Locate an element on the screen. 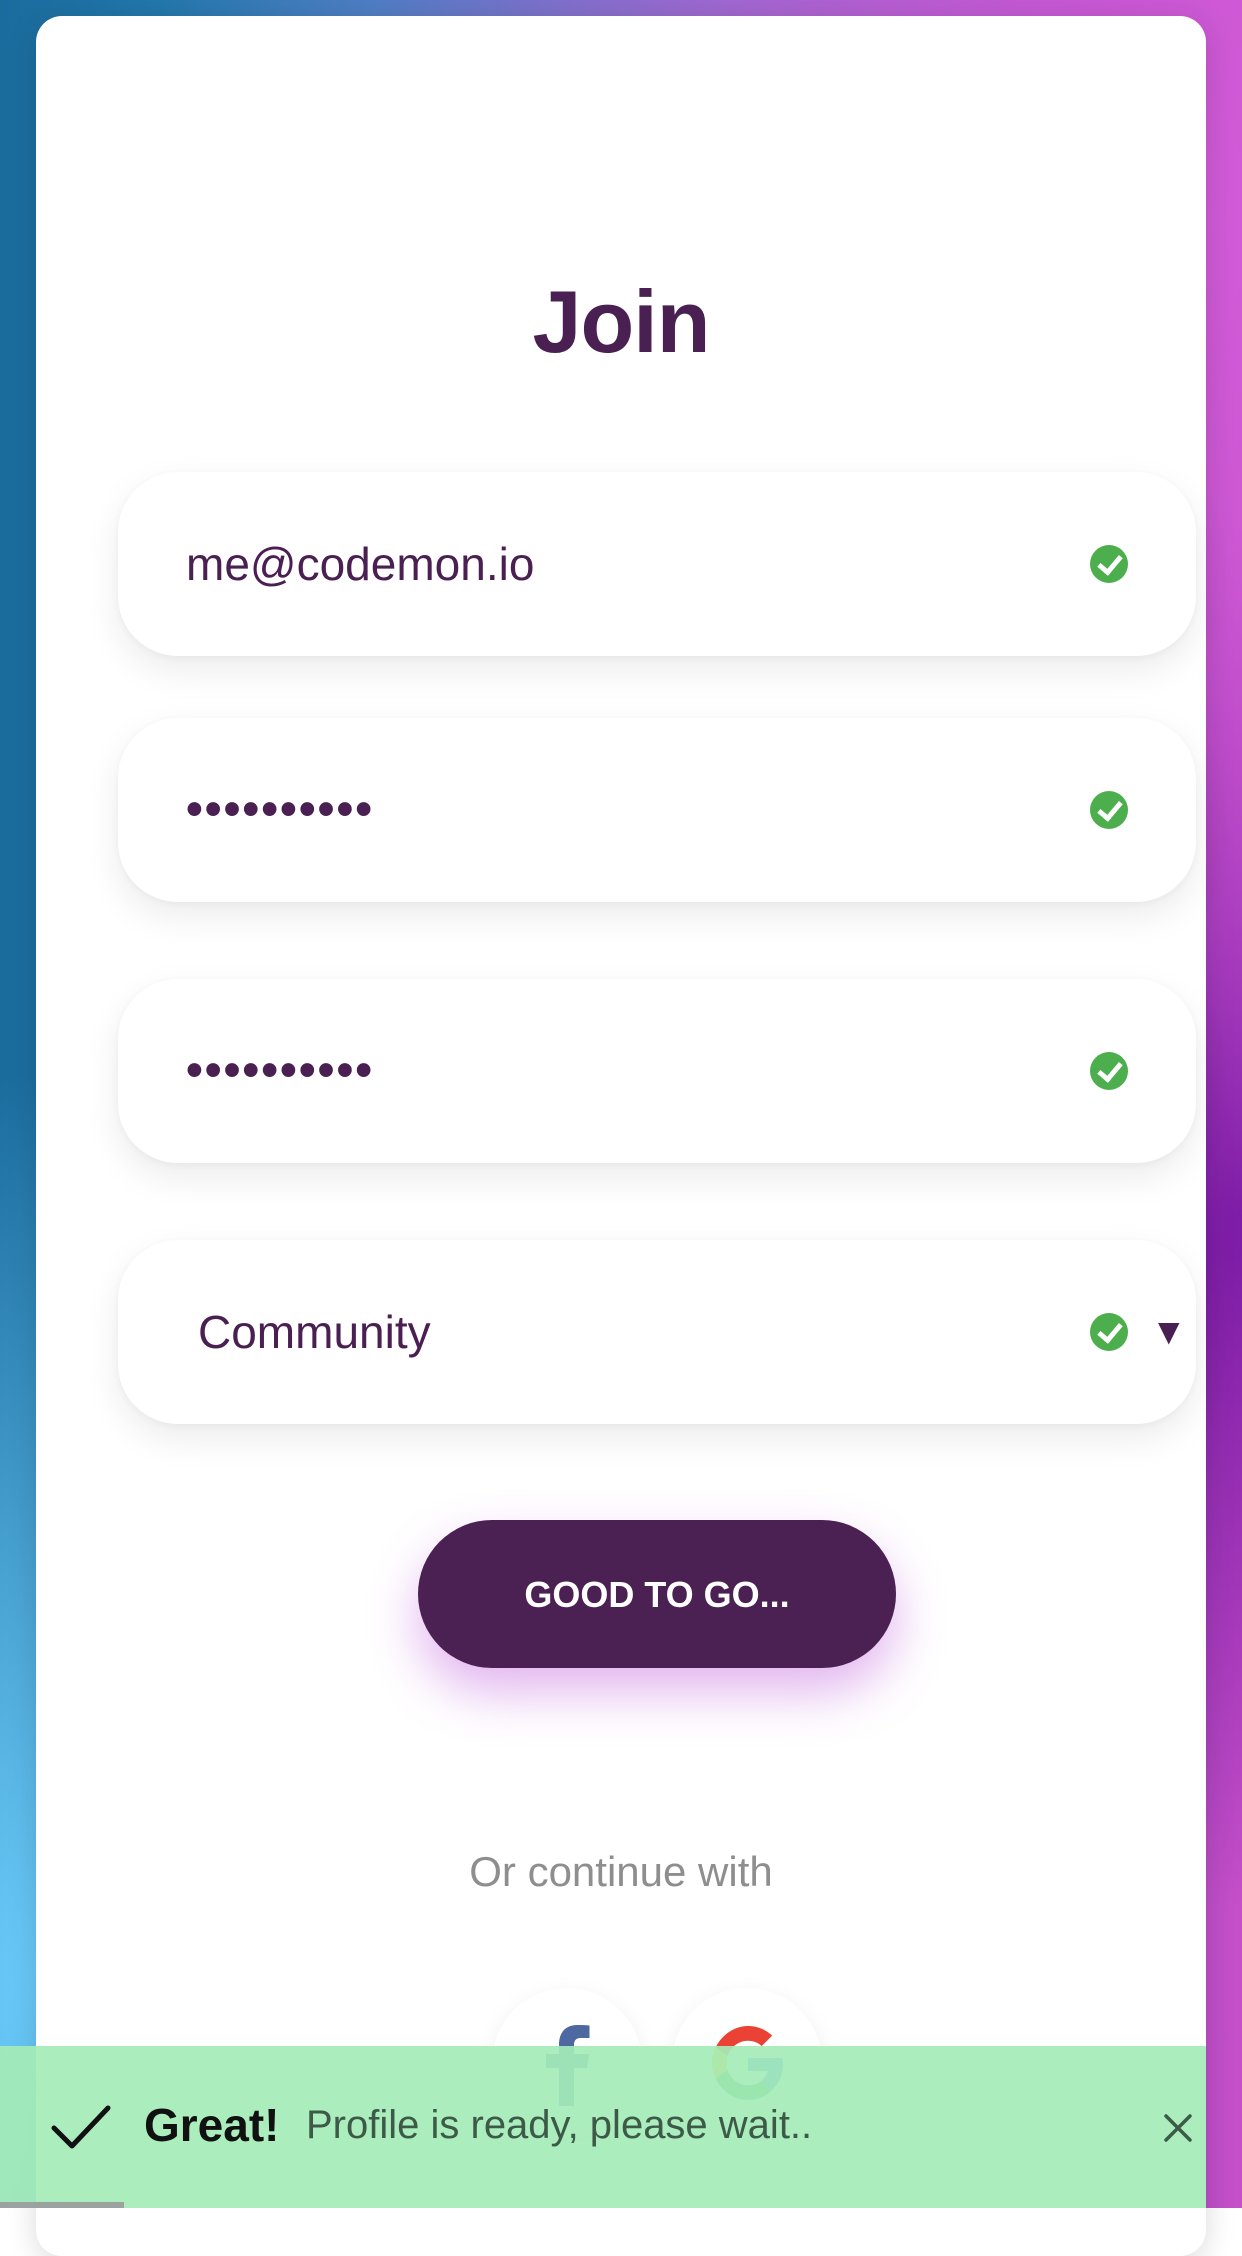  plan-selected-value: Community is located at coordinates (314, 1332).